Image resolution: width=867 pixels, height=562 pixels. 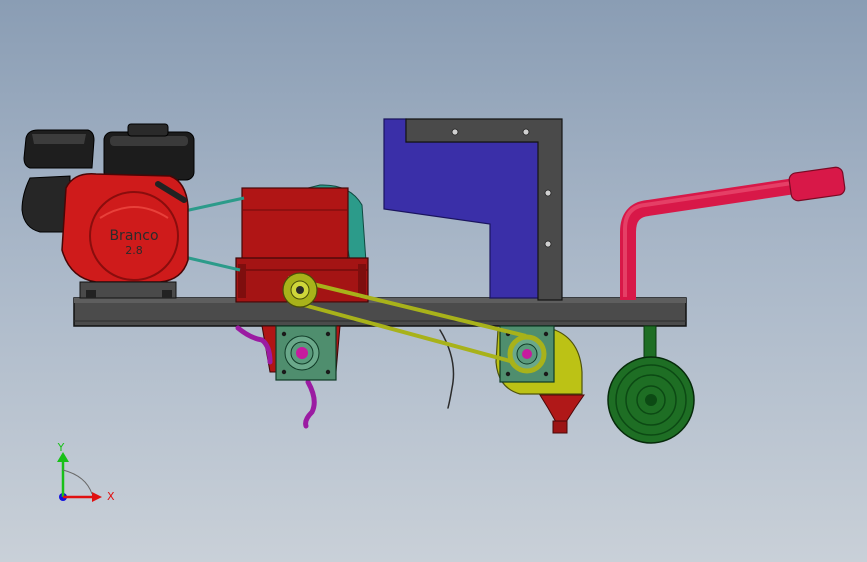 I want to click on pulley-upper, so click(x=300, y=290).